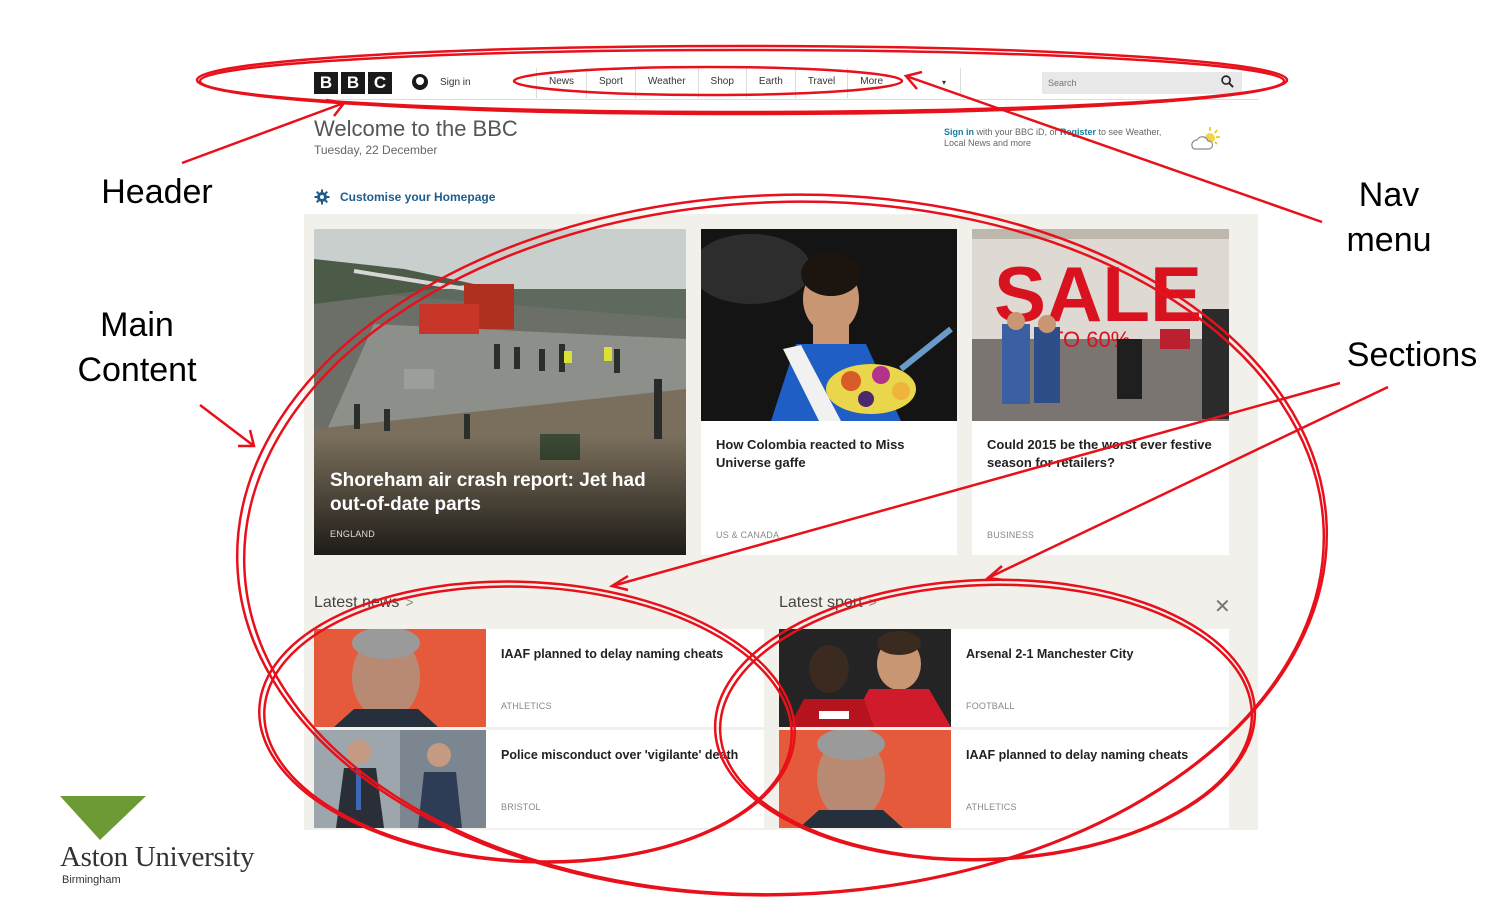 Image resolution: width=1504 pixels, height=899 pixels. Describe the element at coordinates (455, 82) in the screenshot. I see `signin-label: Sign in` at that location.